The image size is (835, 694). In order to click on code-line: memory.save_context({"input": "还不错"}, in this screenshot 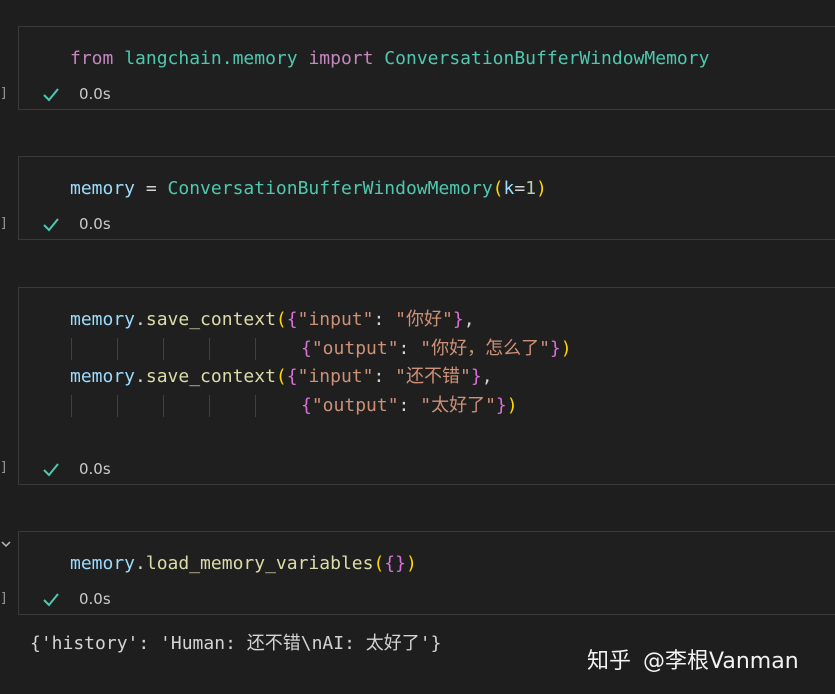, I will do `click(281, 377)`.